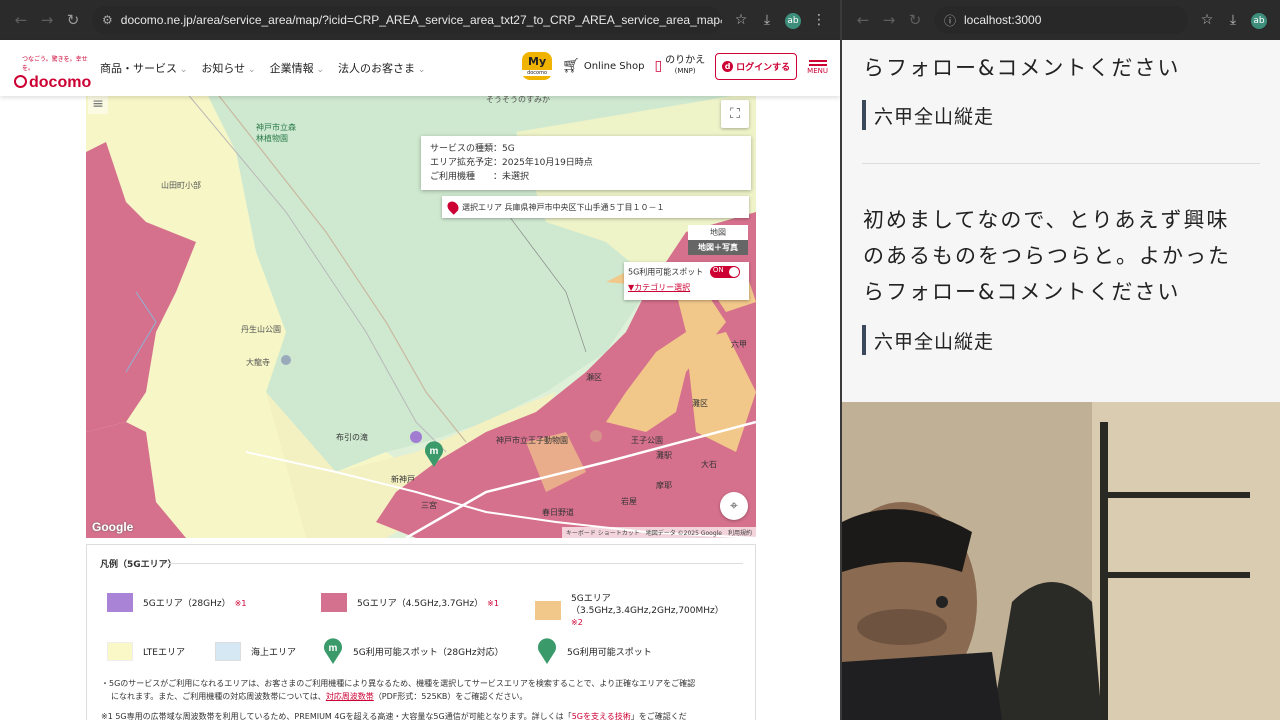  I want to click on spot-toggle: ON, so click(724, 272).